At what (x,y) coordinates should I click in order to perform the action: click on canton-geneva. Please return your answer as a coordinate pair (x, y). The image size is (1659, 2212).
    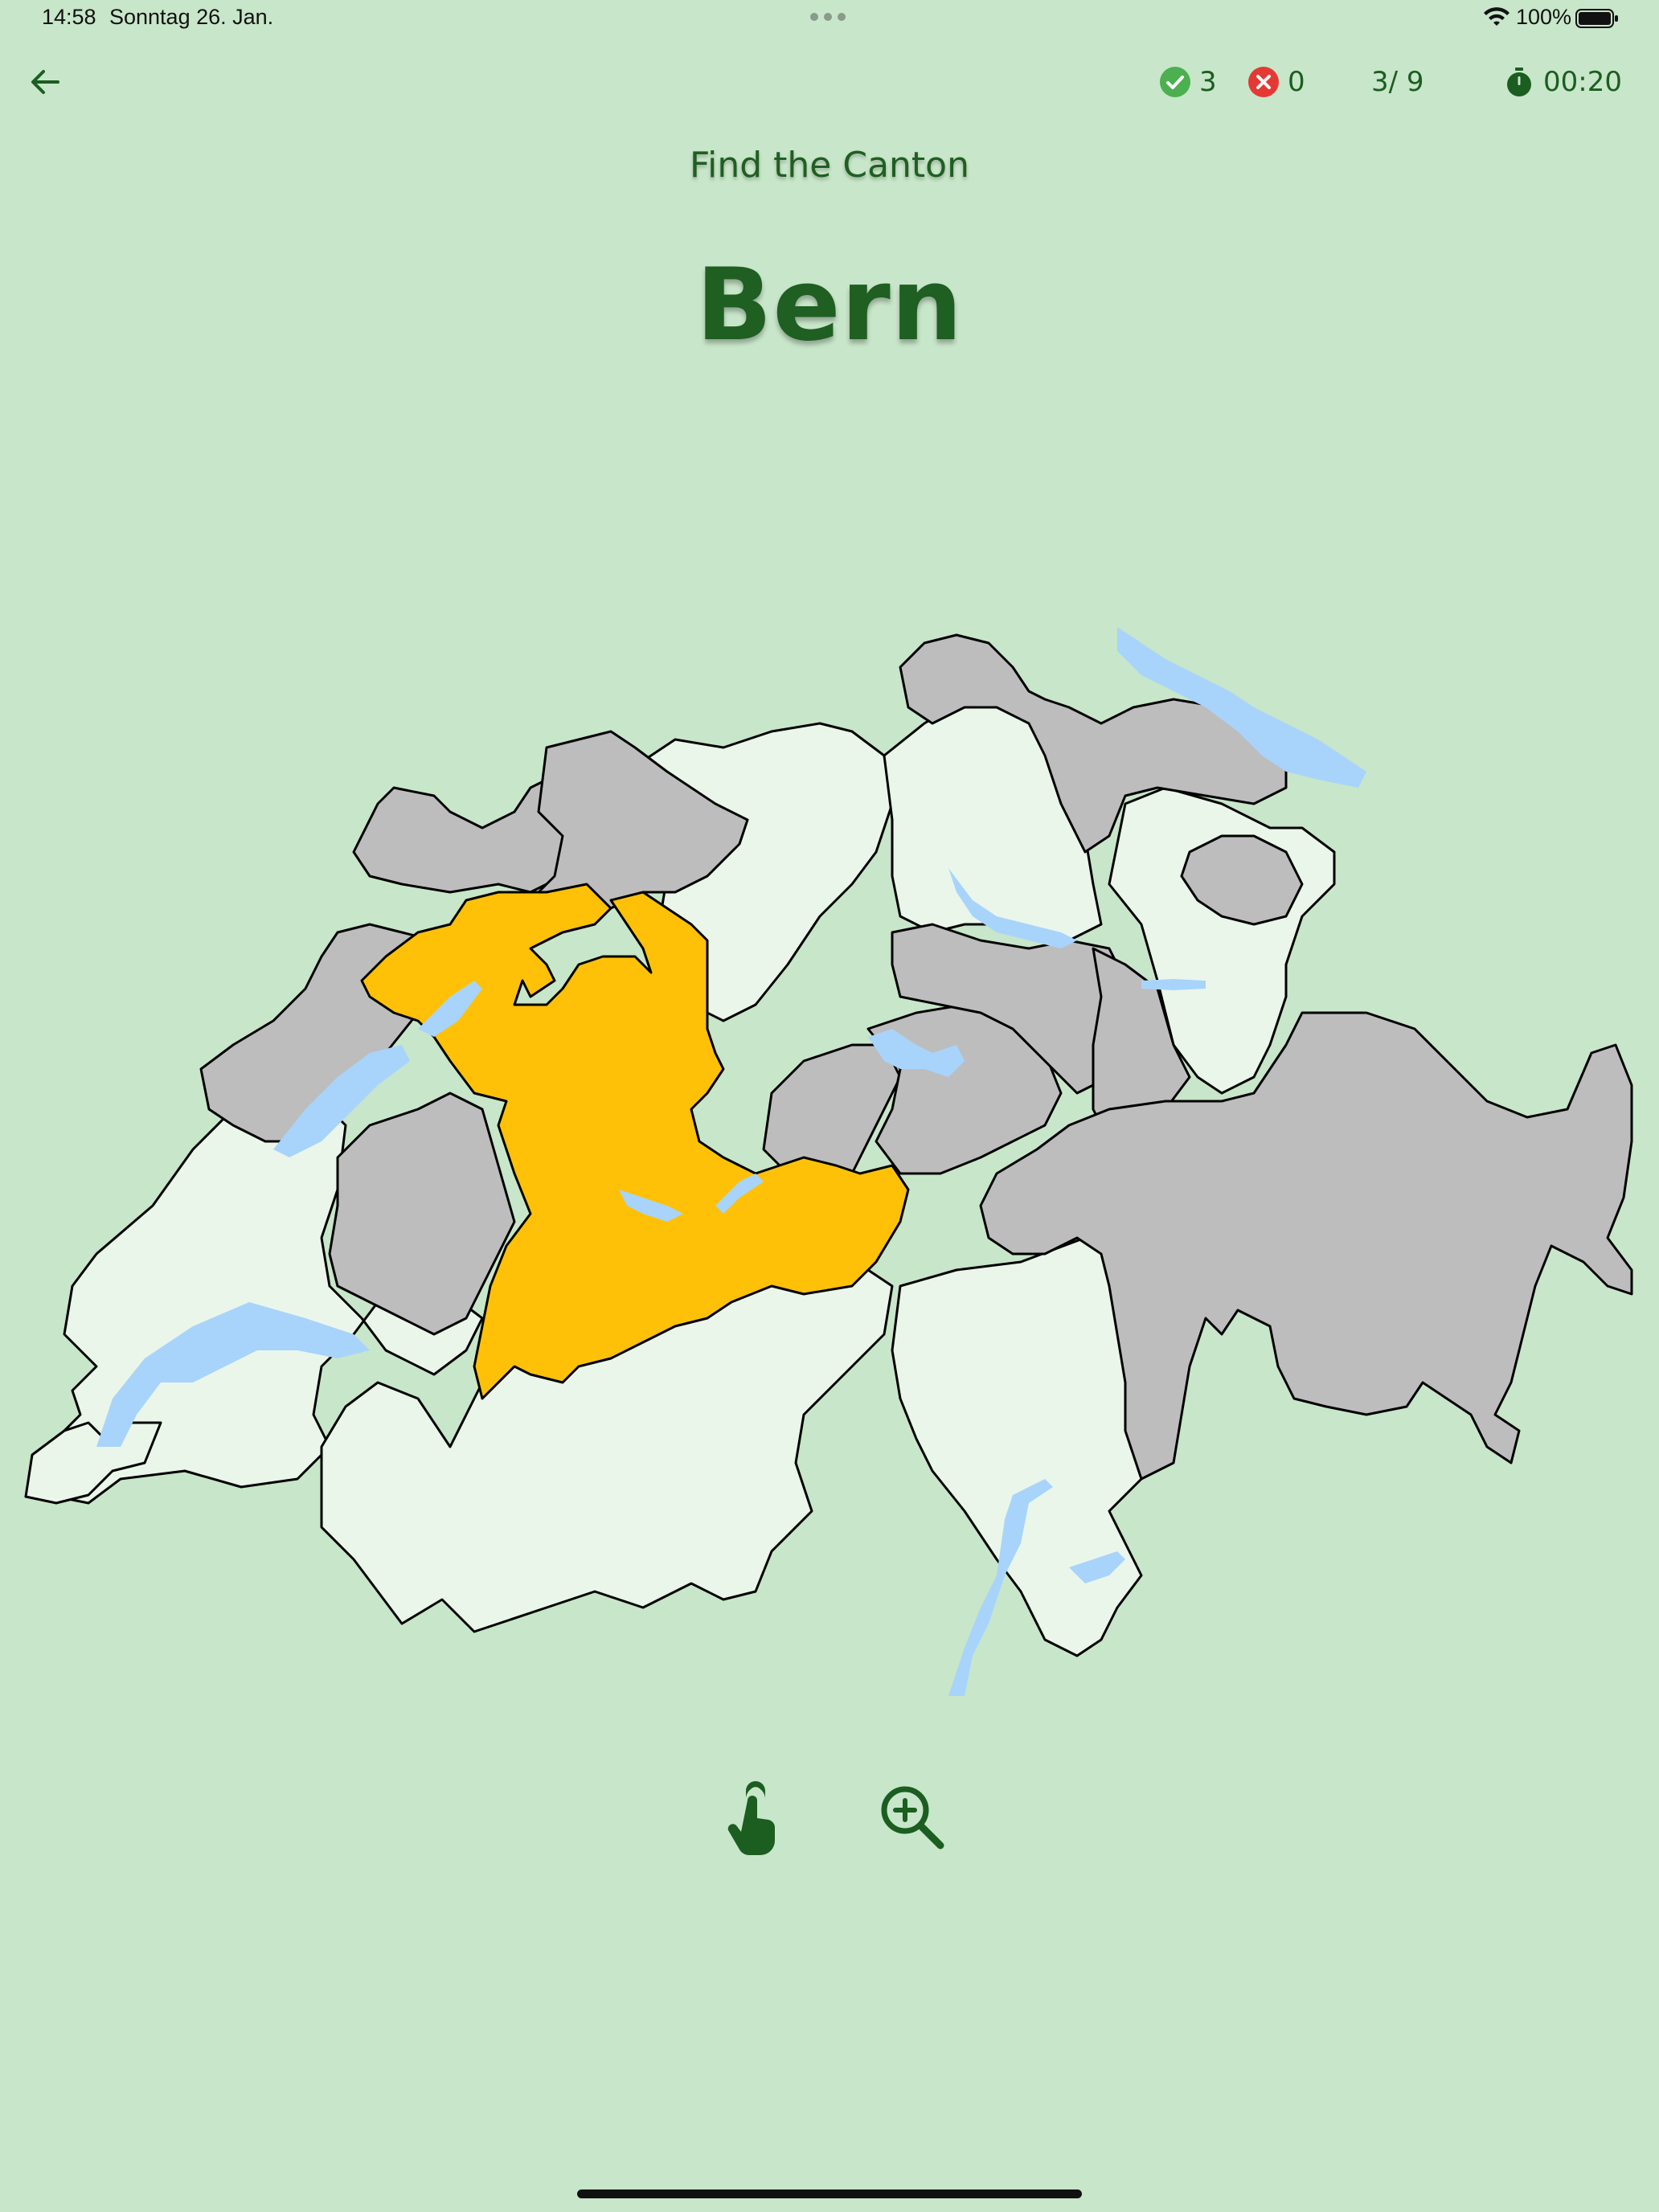
    Looking at the image, I should click on (93, 1463).